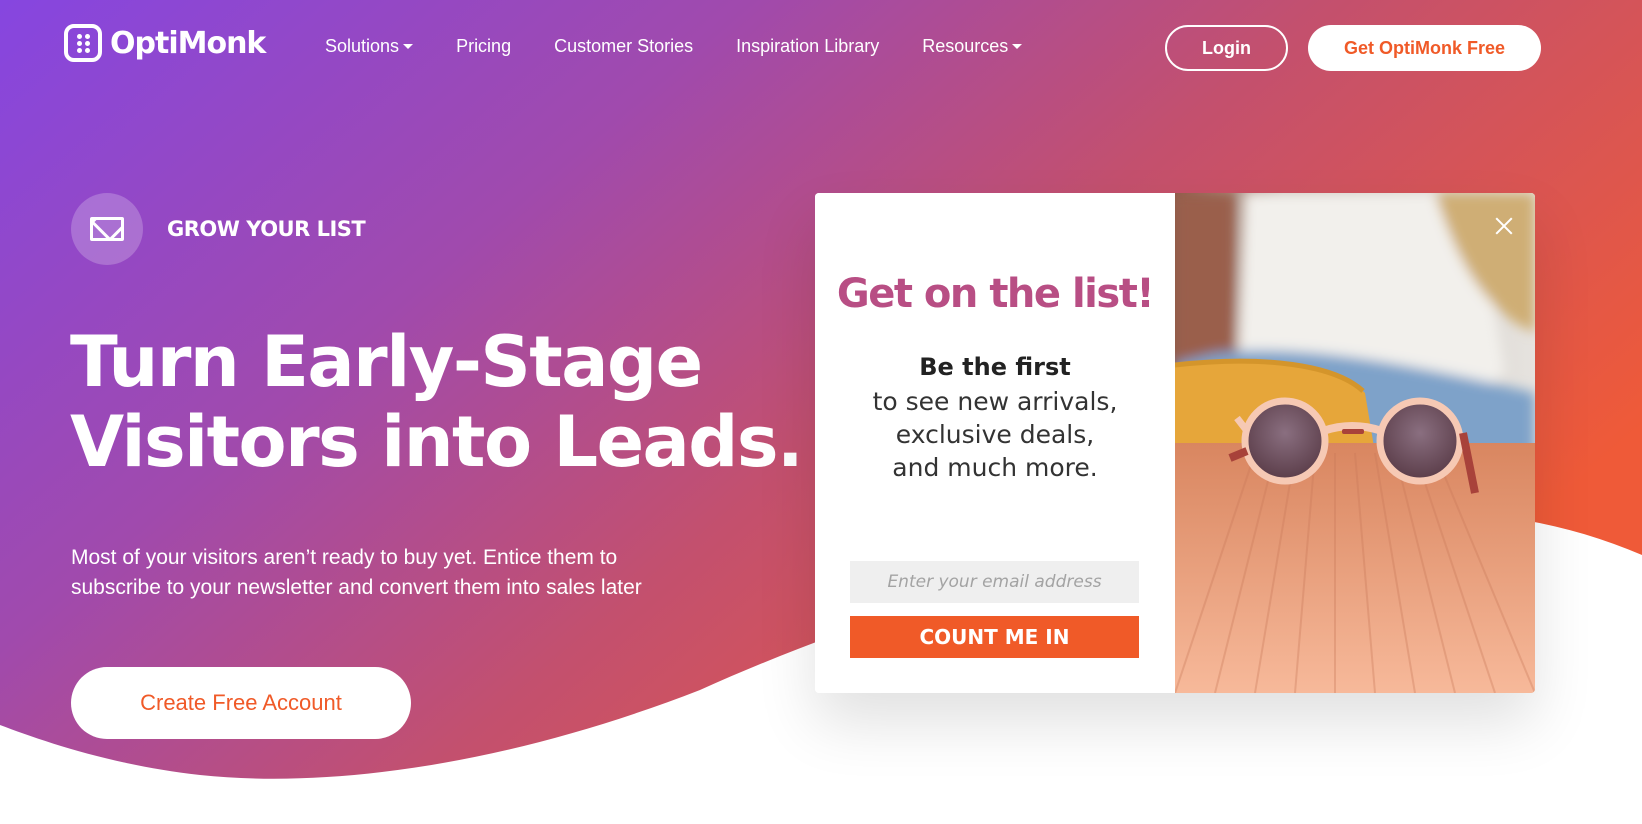 The height and width of the screenshot is (824, 1642). I want to click on hero-headline: Turn Early-Stage Visitors into Leads., so click(437, 402).